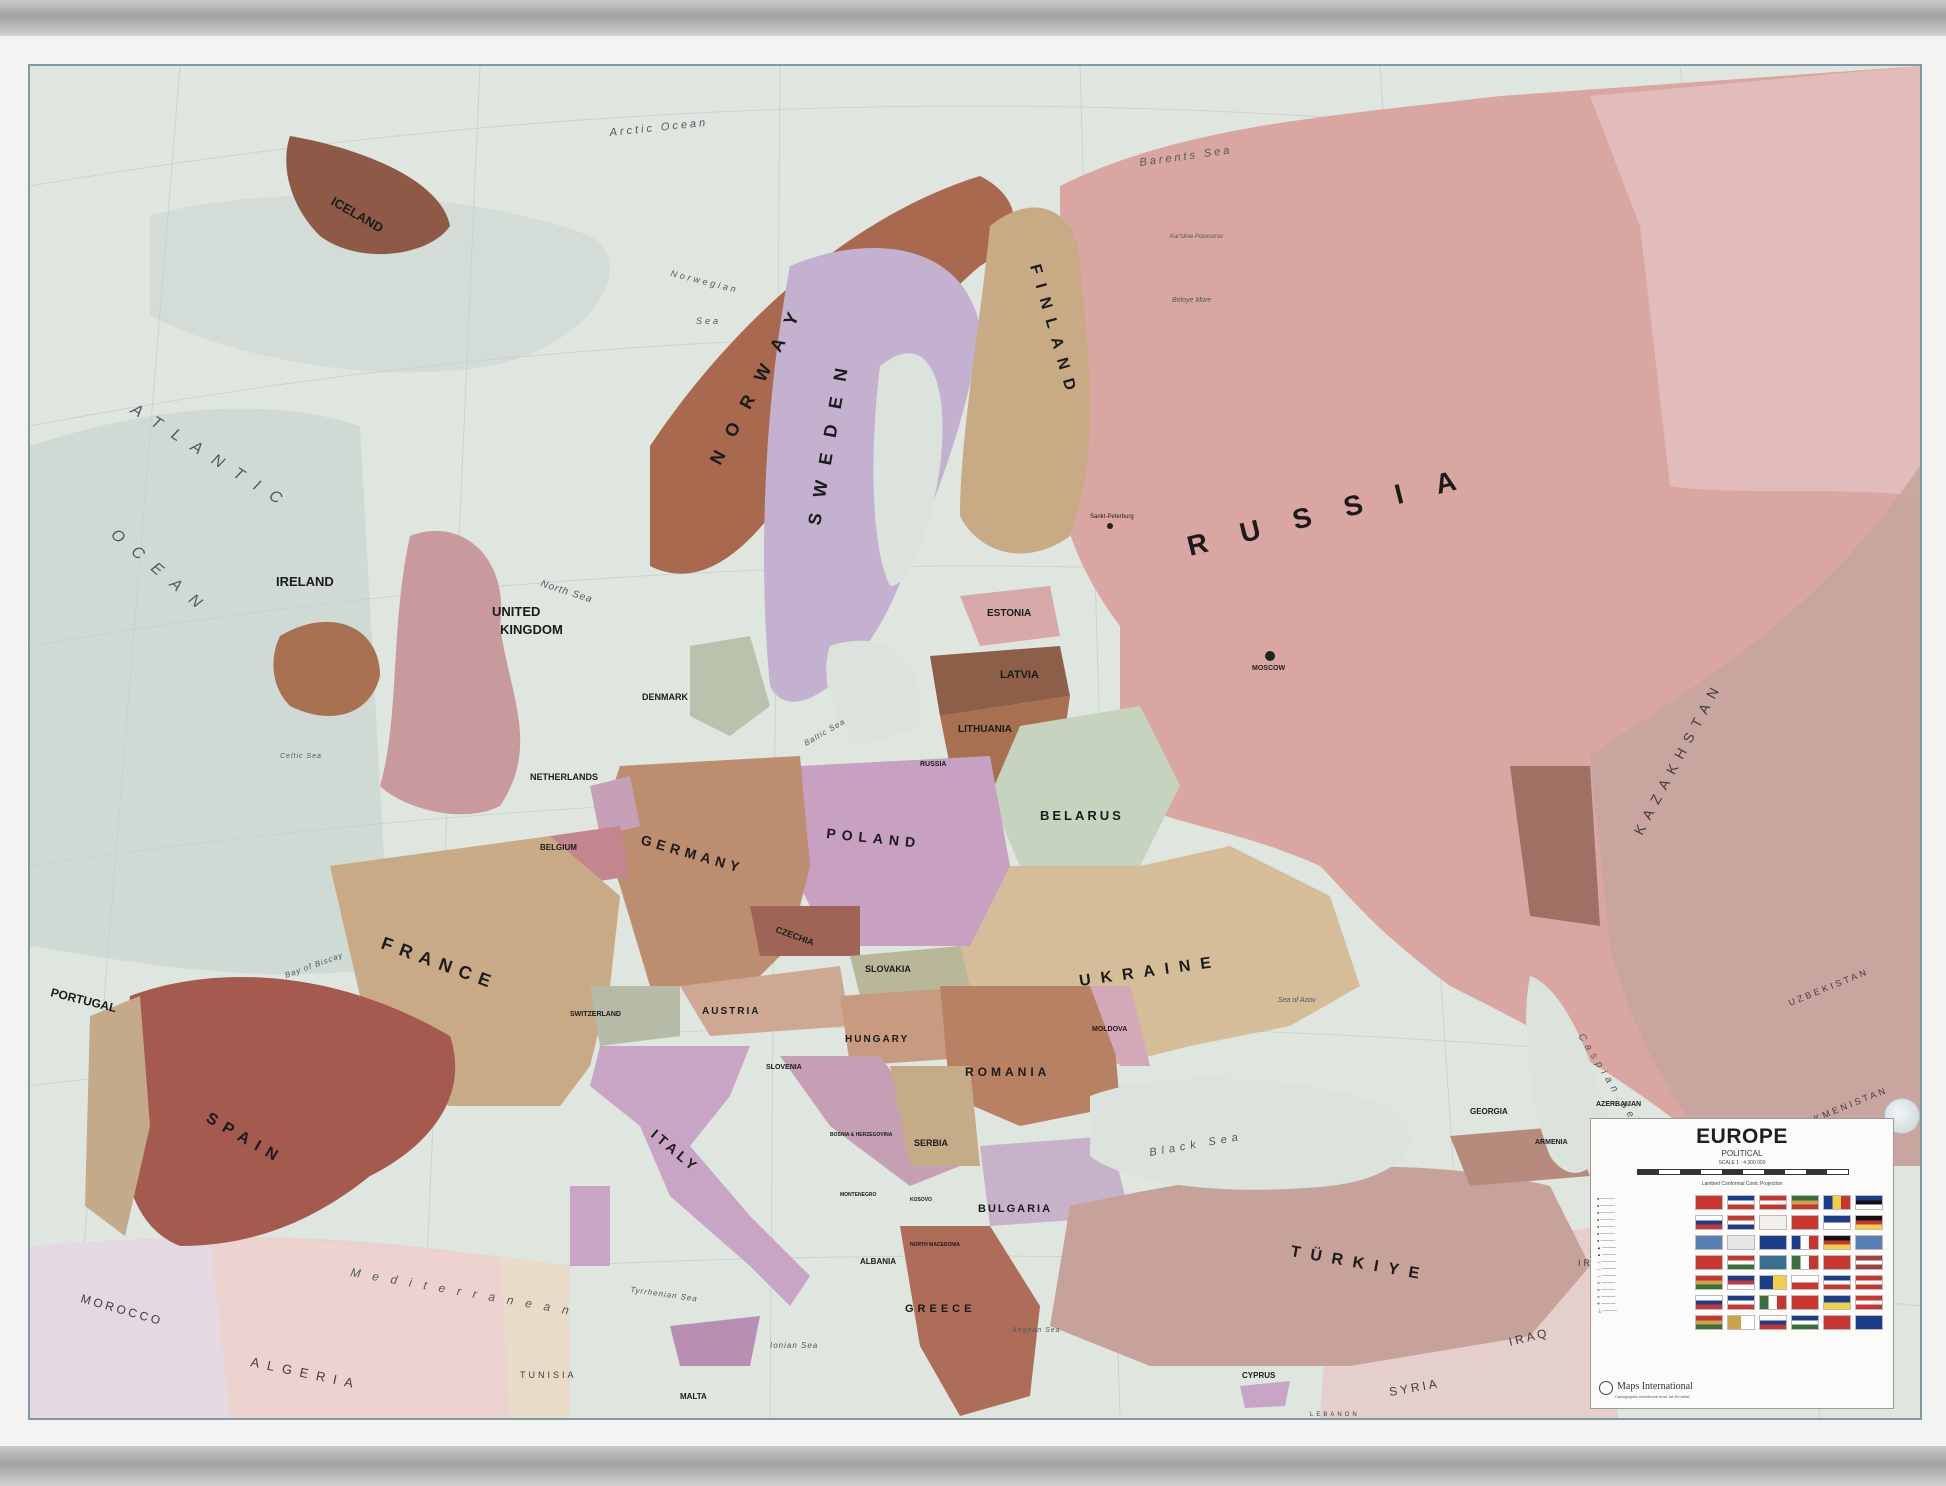 The image size is (1946, 1486). What do you see at coordinates (1607, 1261) in the screenshot?
I see `key-row: — ─────` at bounding box center [1607, 1261].